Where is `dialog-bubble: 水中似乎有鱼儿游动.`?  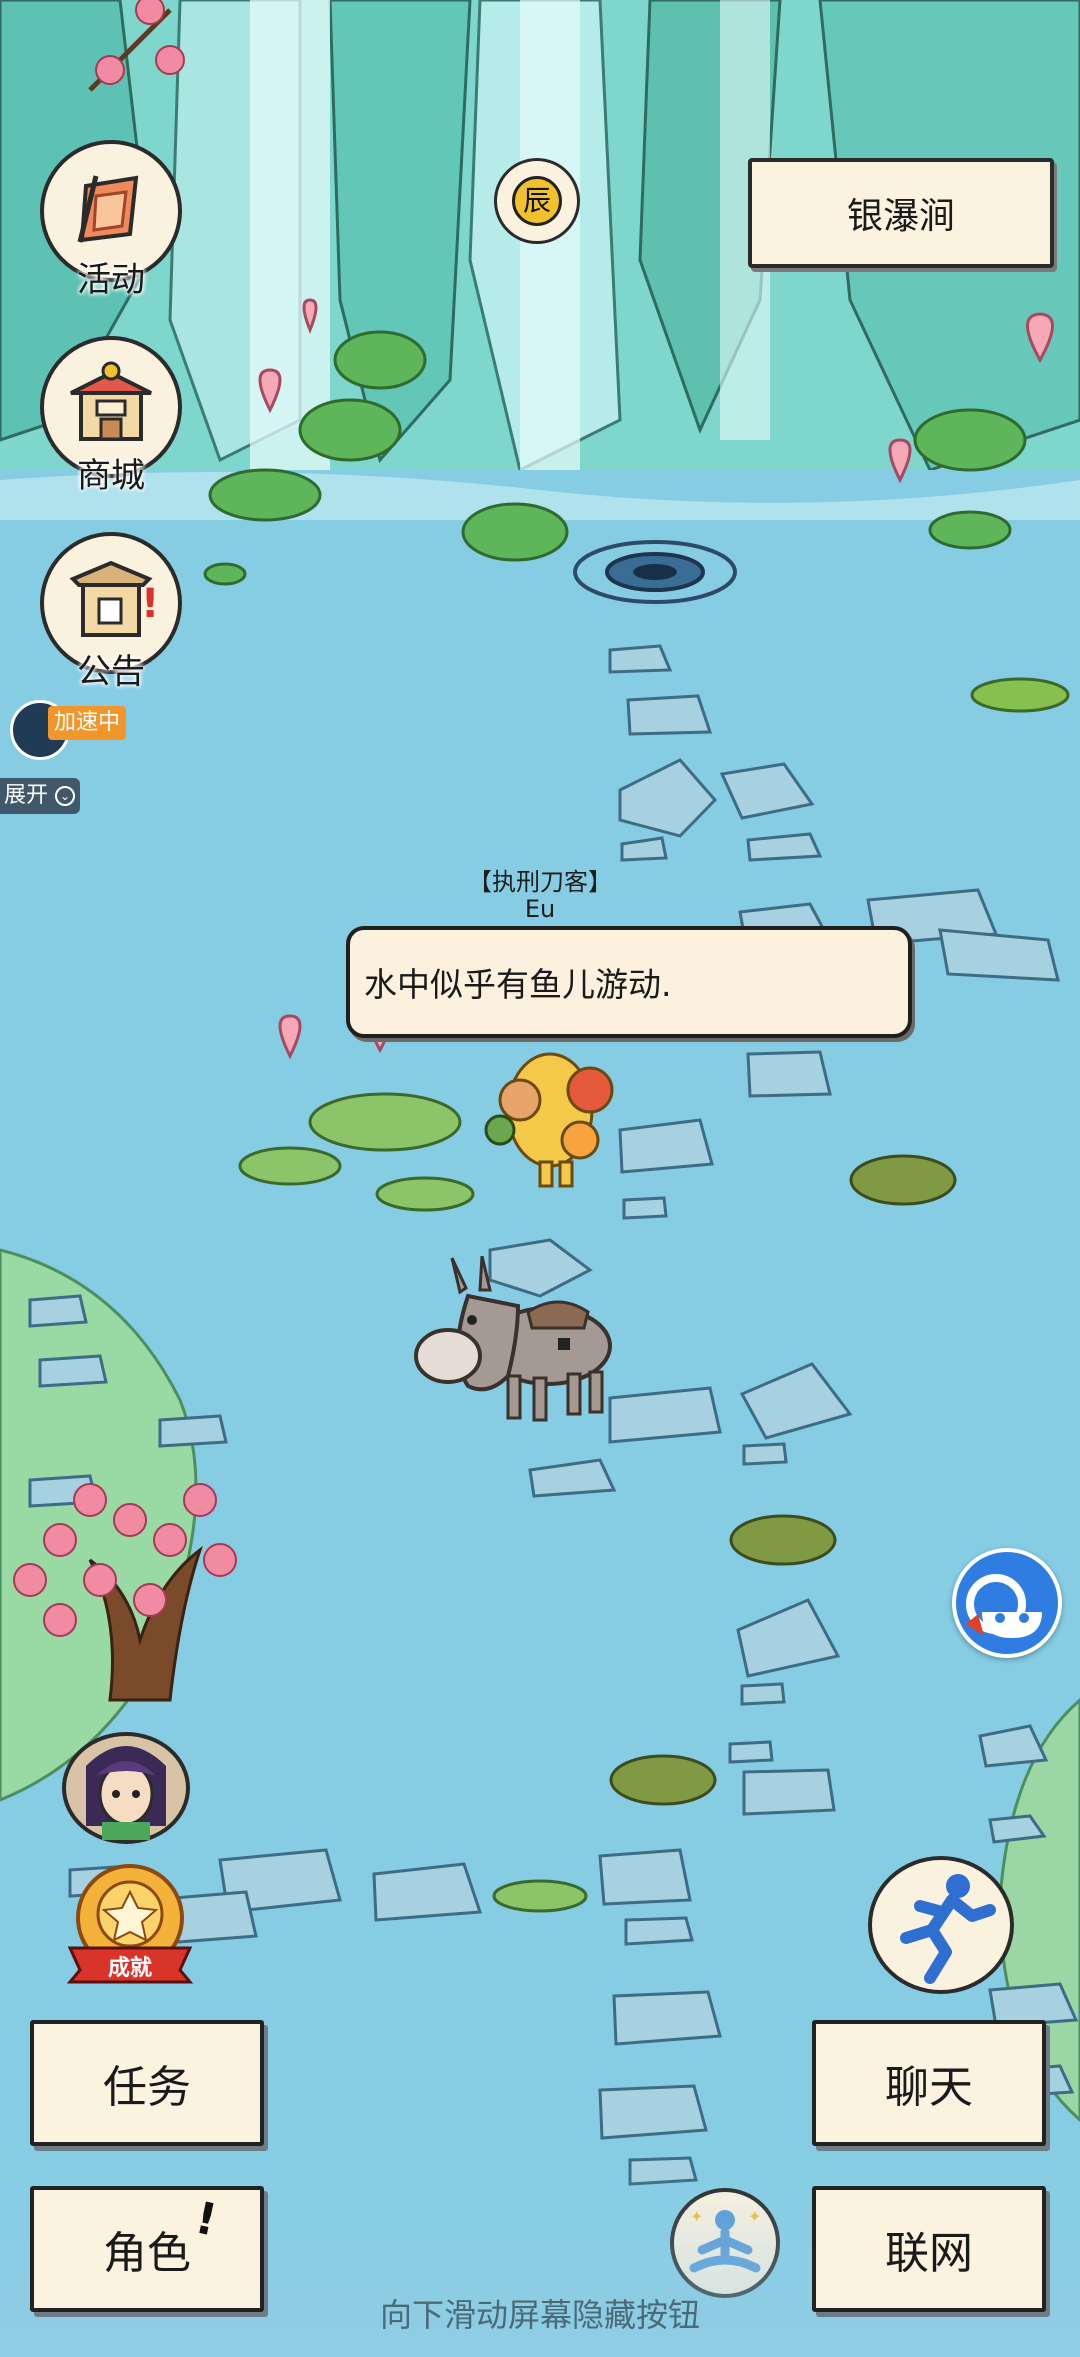
dialog-bubble: 水中似乎有鱼儿游动. is located at coordinates (629, 982).